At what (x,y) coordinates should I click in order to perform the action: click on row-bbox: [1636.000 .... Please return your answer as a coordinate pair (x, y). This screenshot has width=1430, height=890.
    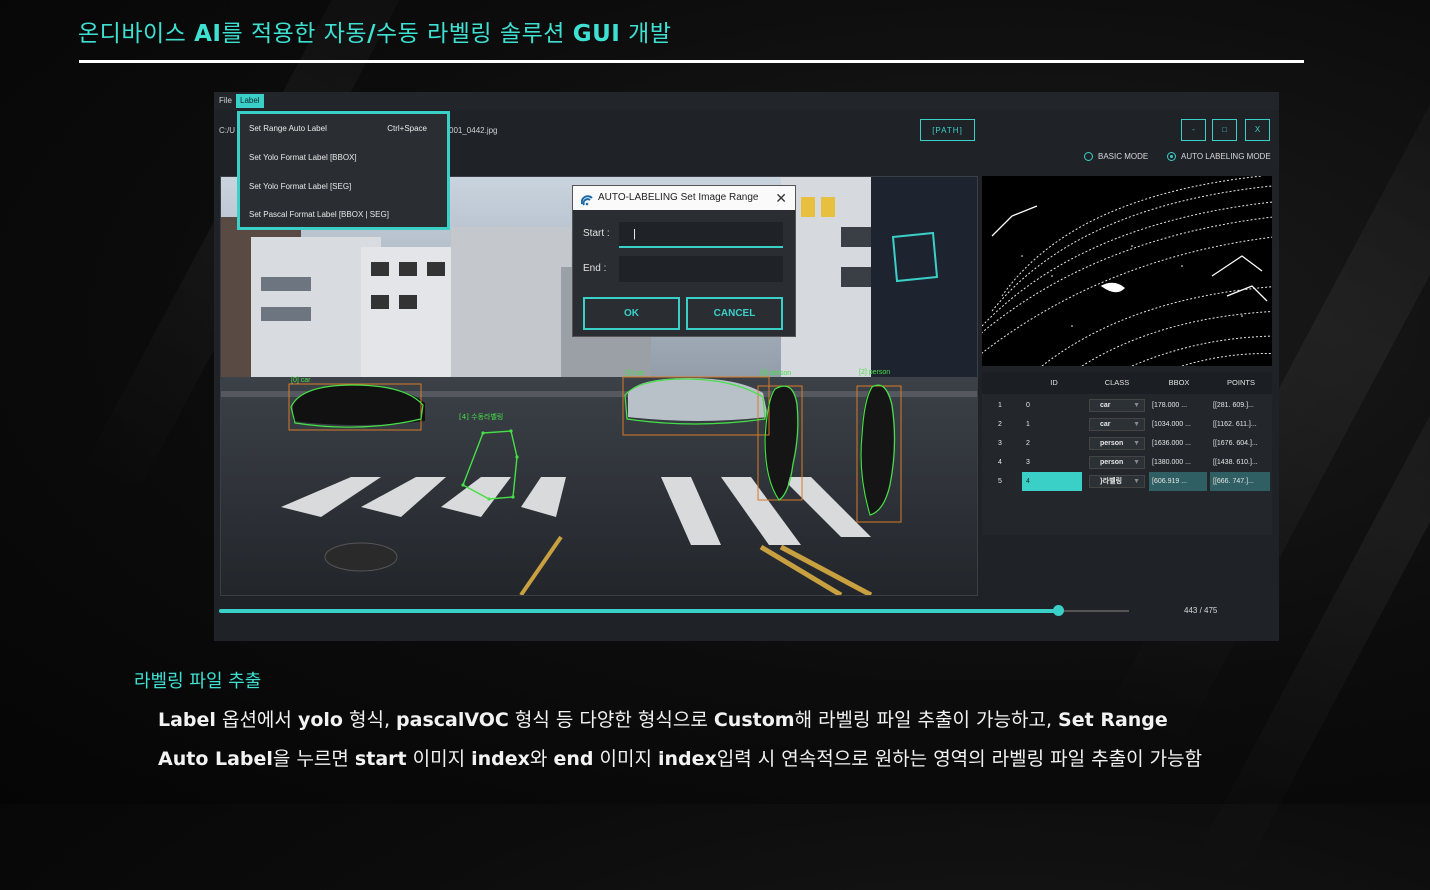
    Looking at the image, I should click on (1171, 443).